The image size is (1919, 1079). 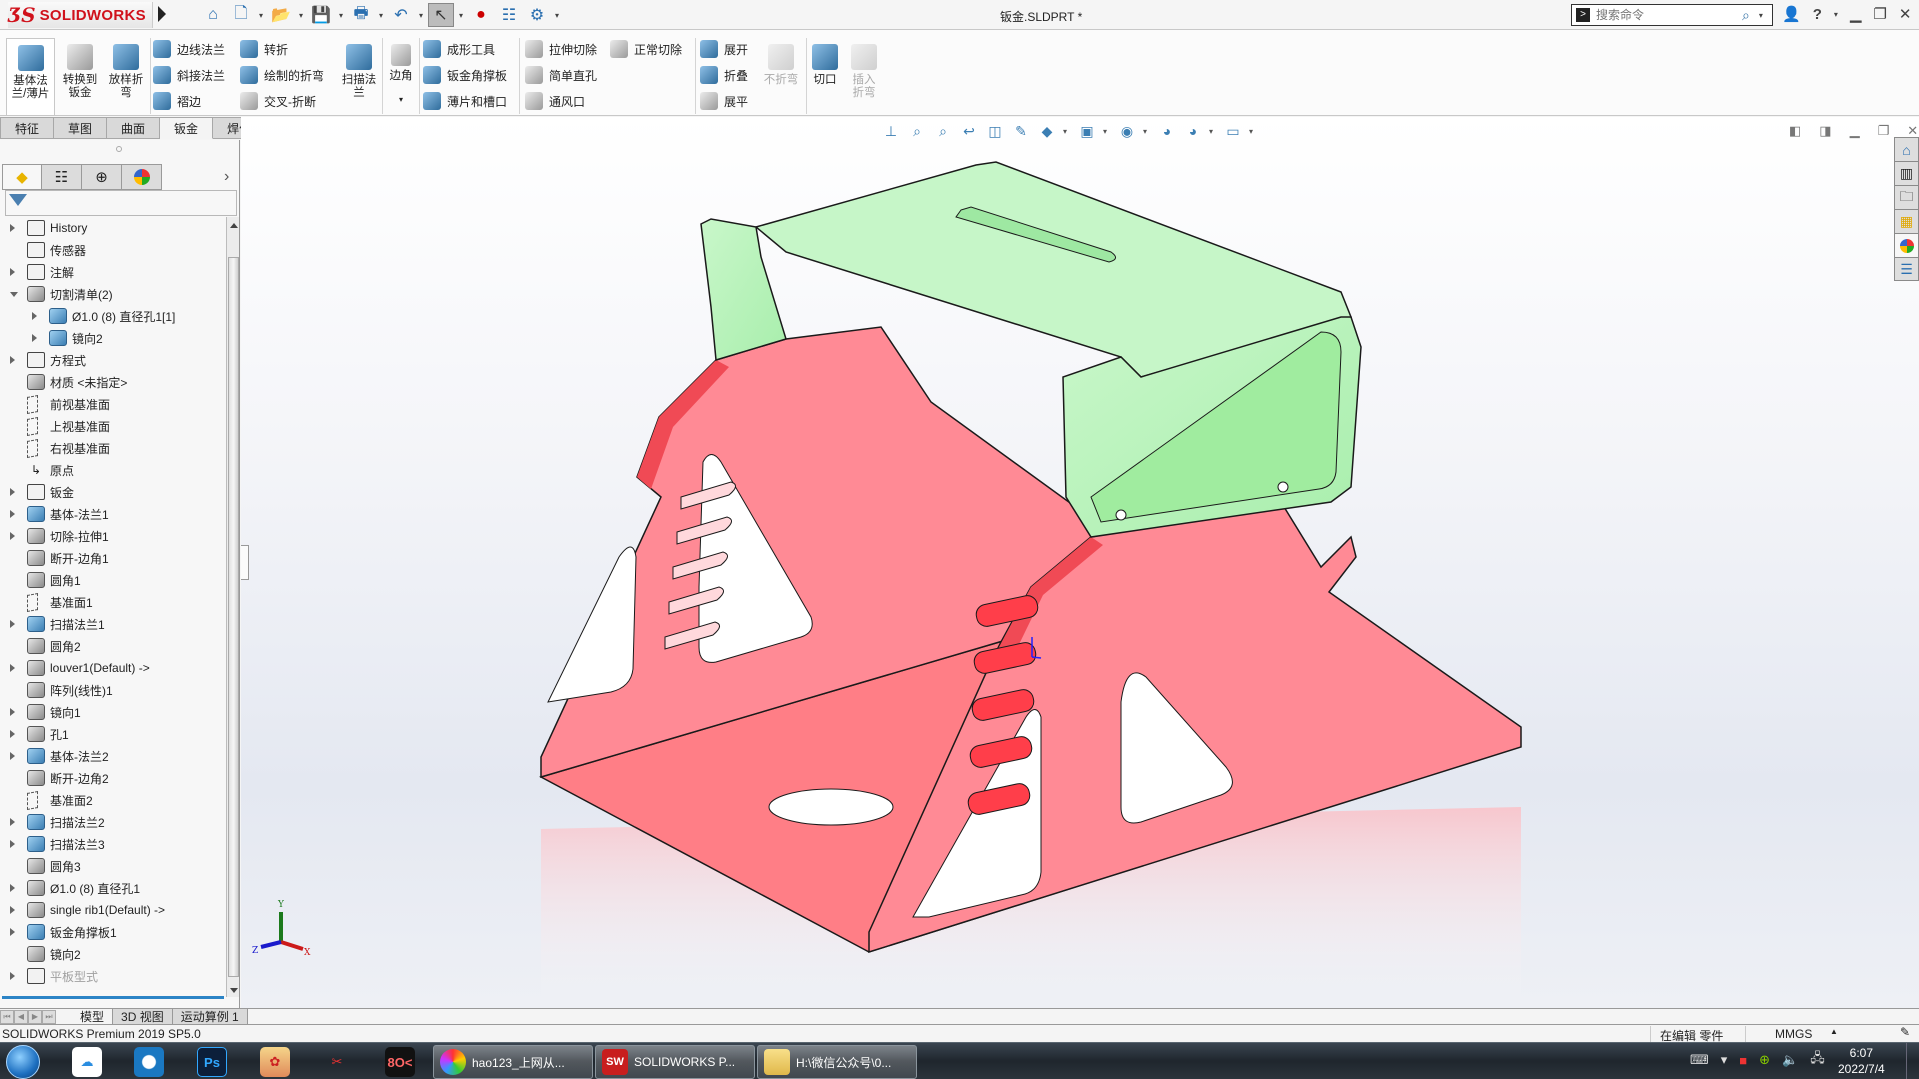 What do you see at coordinates (112, 910) in the screenshot?
I see `tree-item: single rib1(Default) ->` at bounding box center [112, 910].